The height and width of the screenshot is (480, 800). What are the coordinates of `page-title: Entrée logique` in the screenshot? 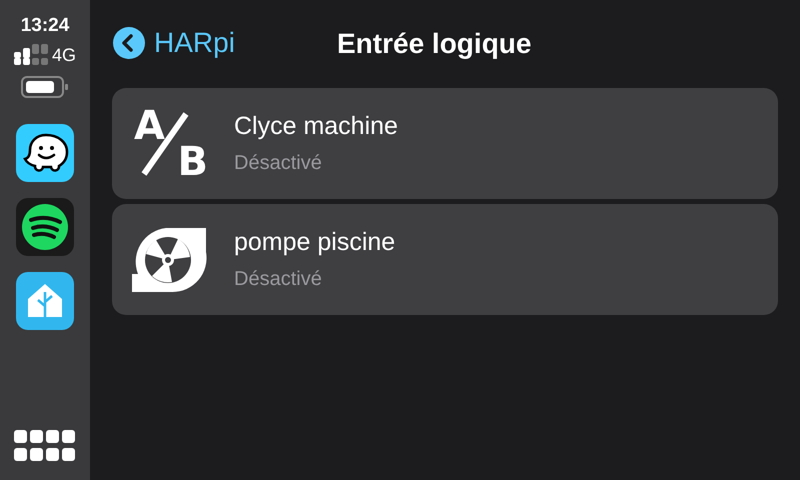 It's located at (434, 44).